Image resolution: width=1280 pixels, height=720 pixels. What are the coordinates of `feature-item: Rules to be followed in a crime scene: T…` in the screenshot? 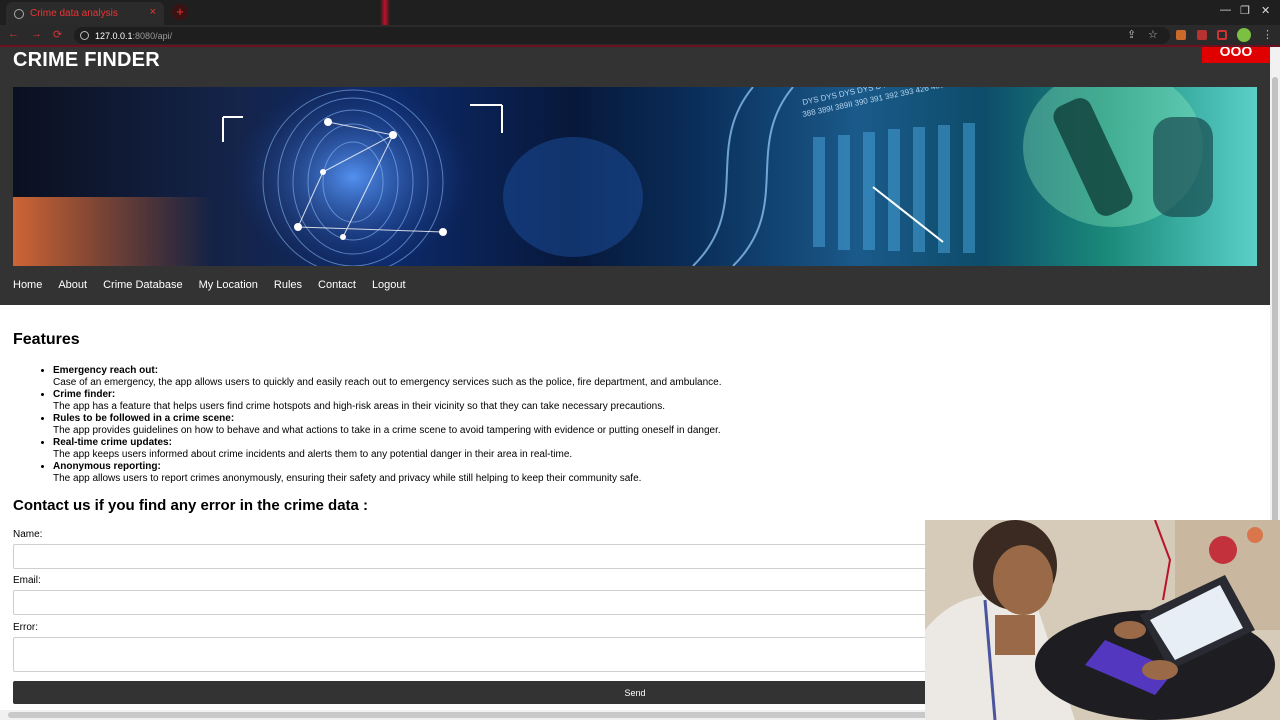 It's located at (533, 425).